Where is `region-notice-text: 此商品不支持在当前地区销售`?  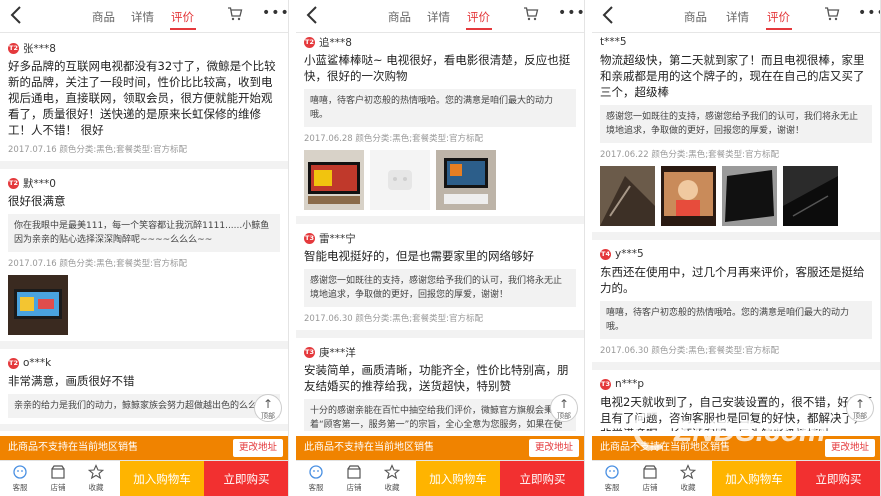
region-notice-text: 此商品不支持在当前地区销售 is located at coordinates (73, 447).